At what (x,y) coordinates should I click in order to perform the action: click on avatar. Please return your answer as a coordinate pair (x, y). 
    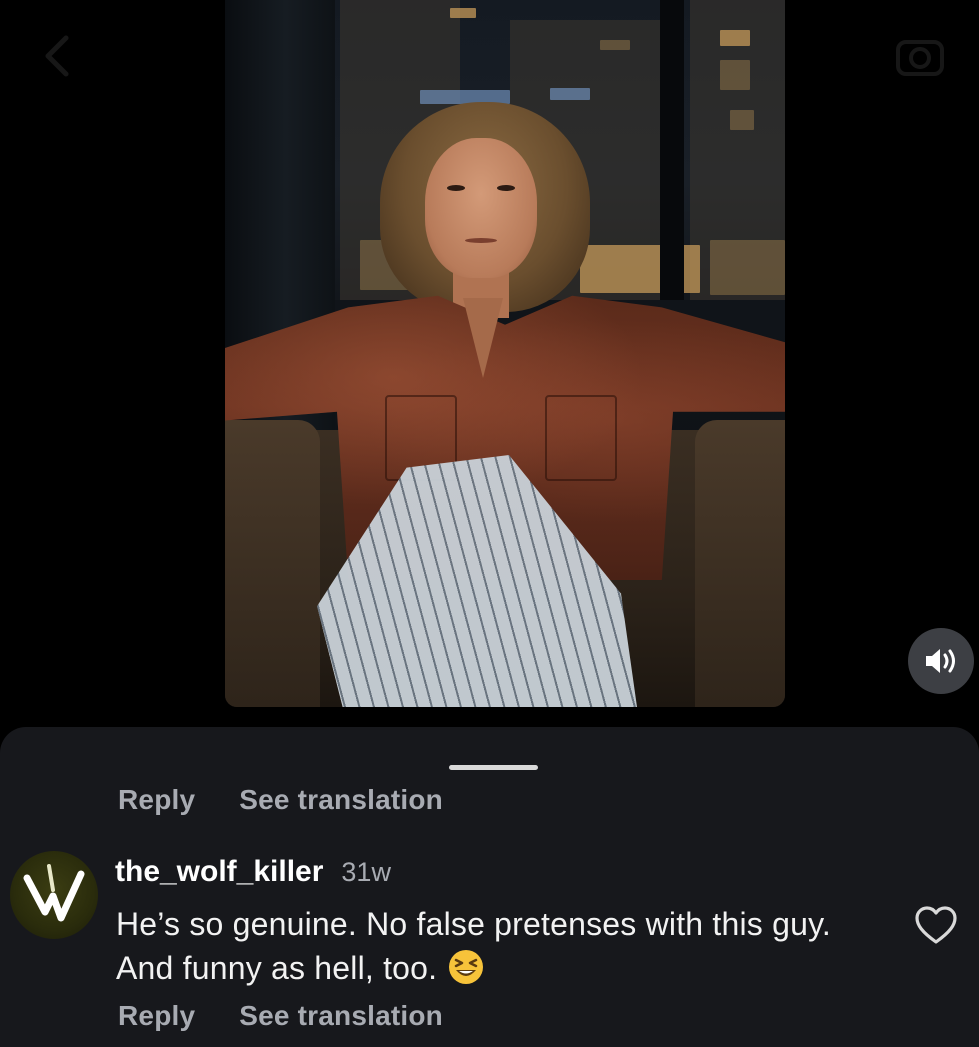
    Looking at the image, I should click on (54, 895).